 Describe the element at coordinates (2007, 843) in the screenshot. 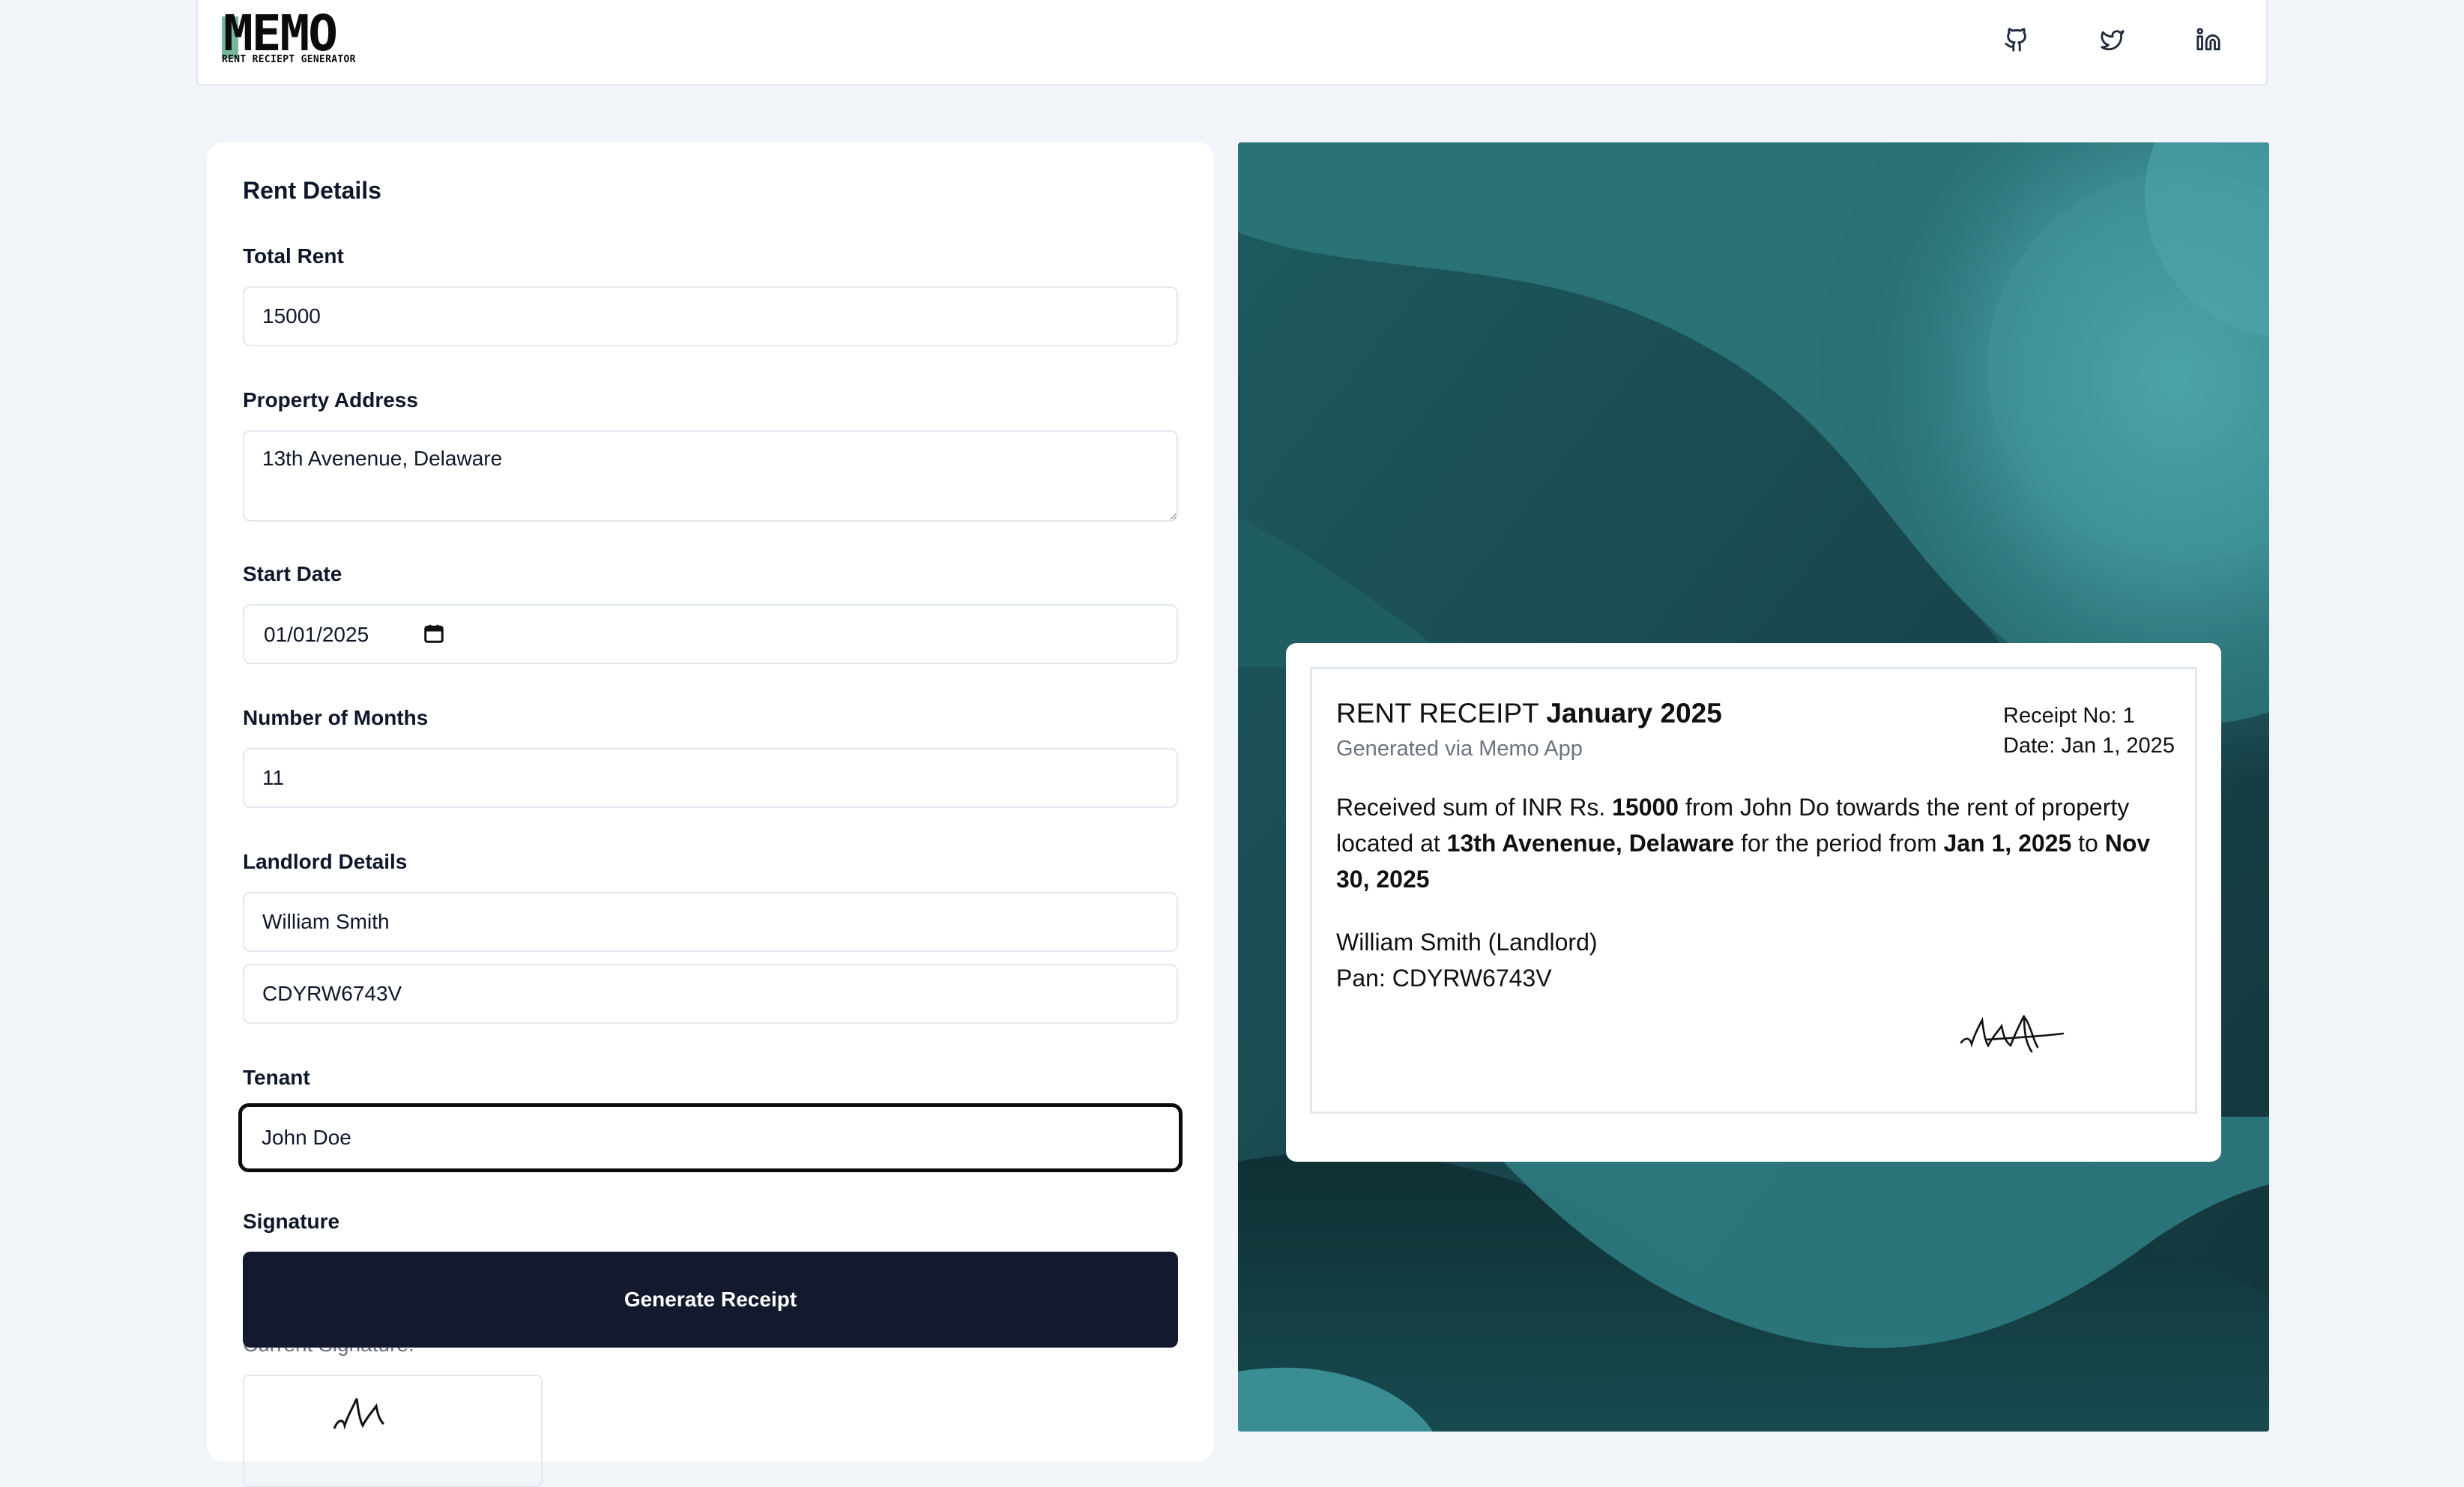

I see `body-from-date: Jan 1, 2025` at that location.